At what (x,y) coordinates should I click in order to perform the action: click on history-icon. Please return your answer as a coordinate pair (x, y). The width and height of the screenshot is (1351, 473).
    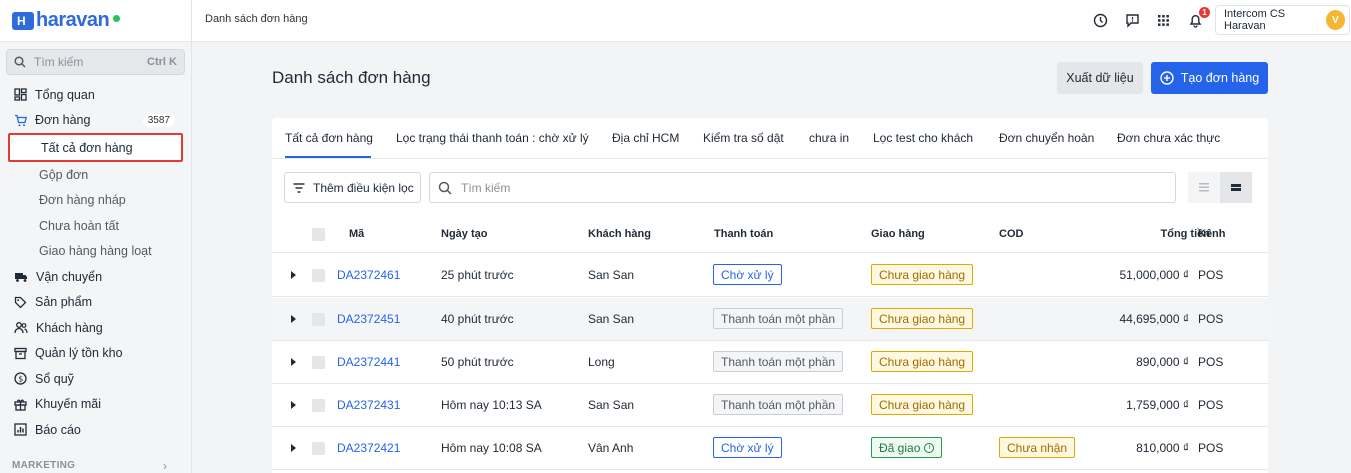
    Looking at the image, I should click on (1100, 20).